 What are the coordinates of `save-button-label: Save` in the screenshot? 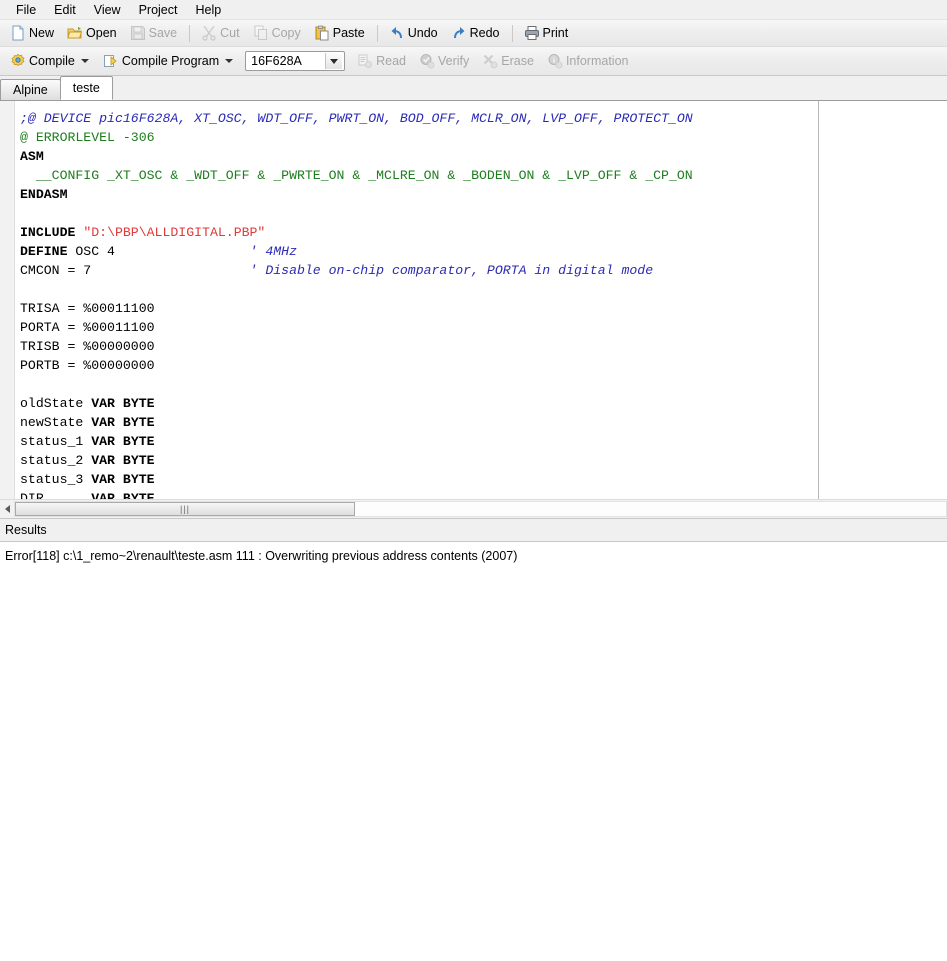 It's located at (163, 32).